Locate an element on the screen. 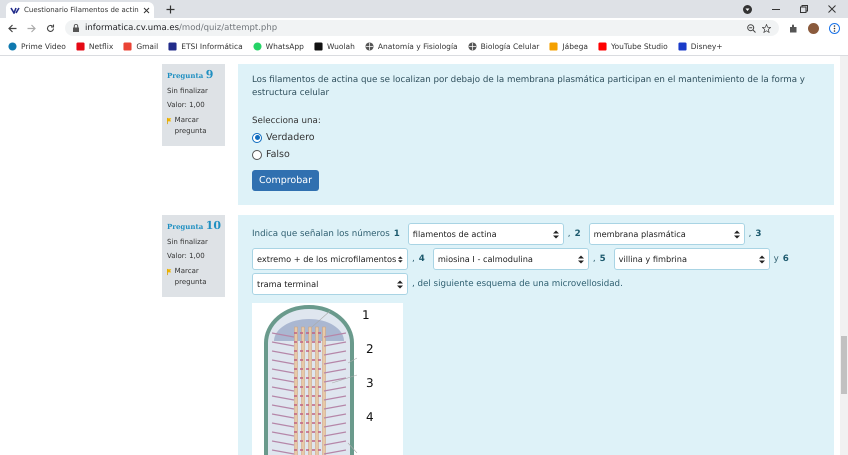 This screenshot has width=848, height=455. label-number: 6 is located at coordinates (785, 259).